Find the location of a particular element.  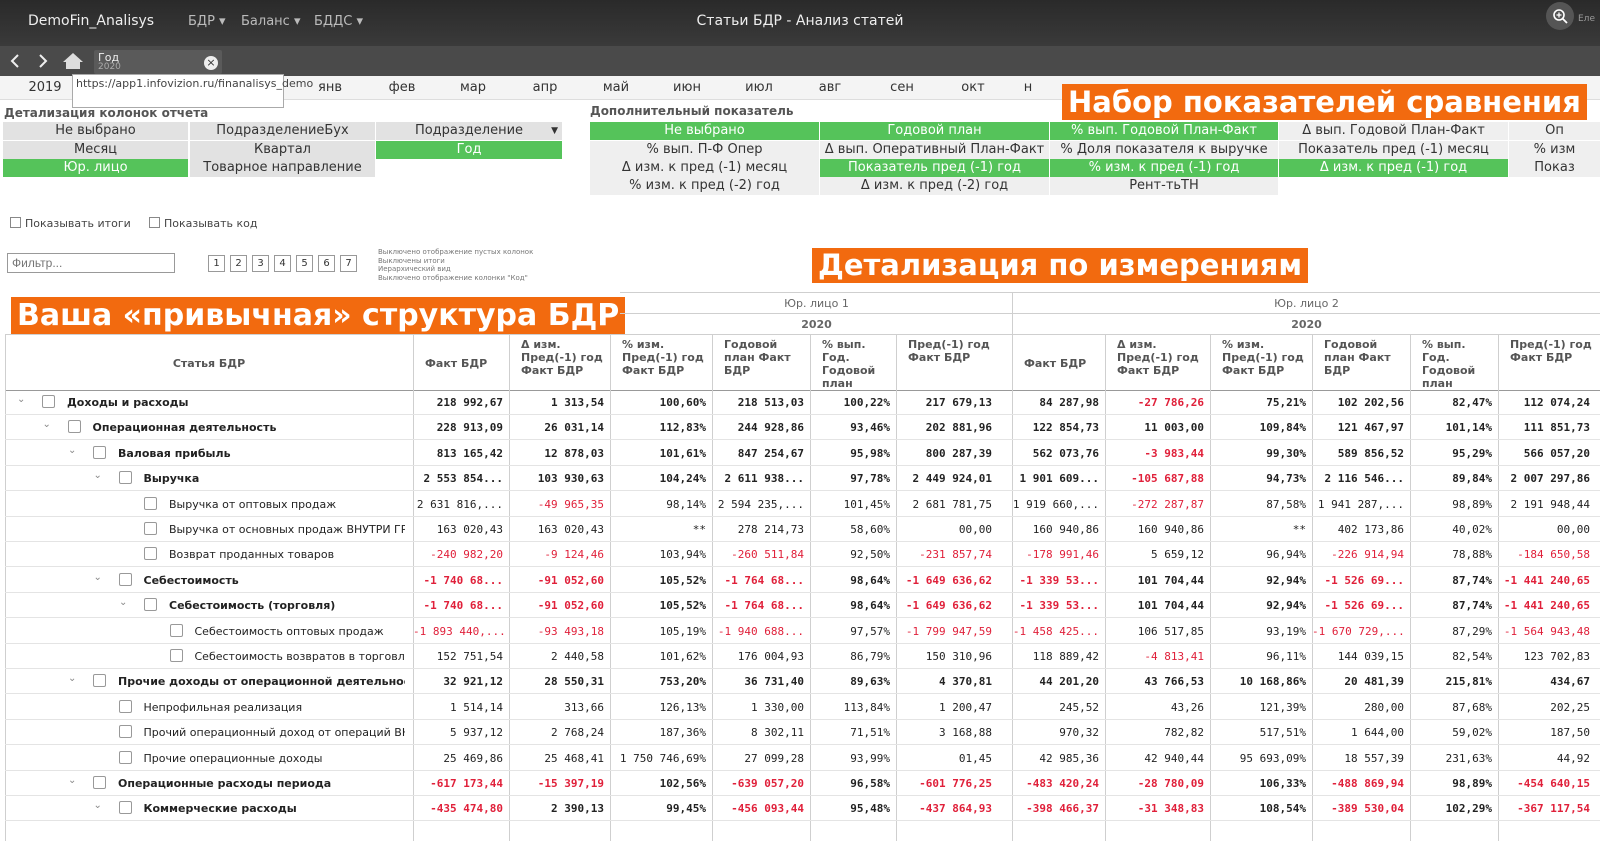

level-button-1: 1 is located at coordinates (216, 263).